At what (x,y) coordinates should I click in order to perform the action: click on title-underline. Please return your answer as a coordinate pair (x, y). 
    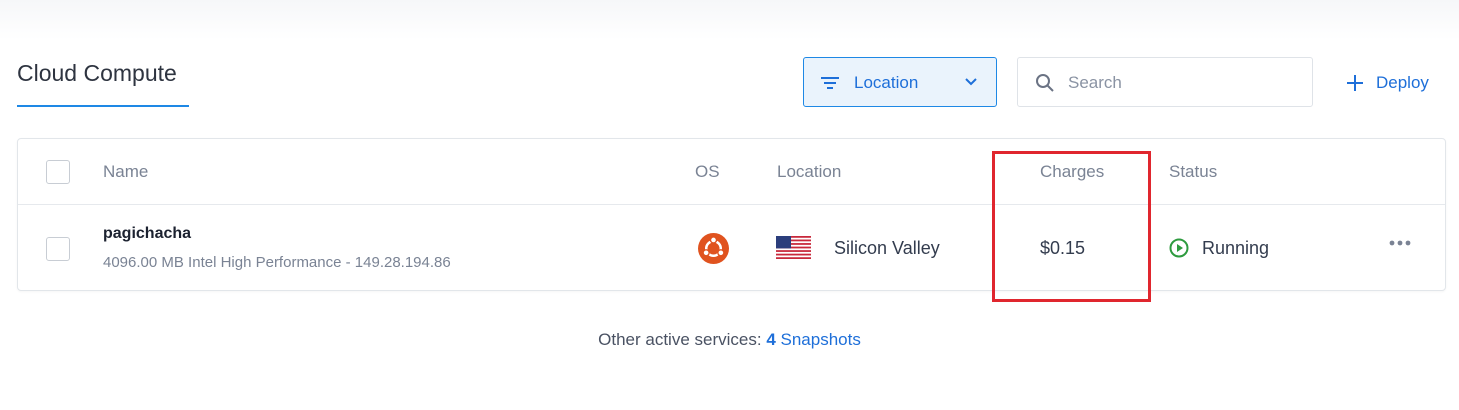
    Looking at the image, I should click on (103, 106).